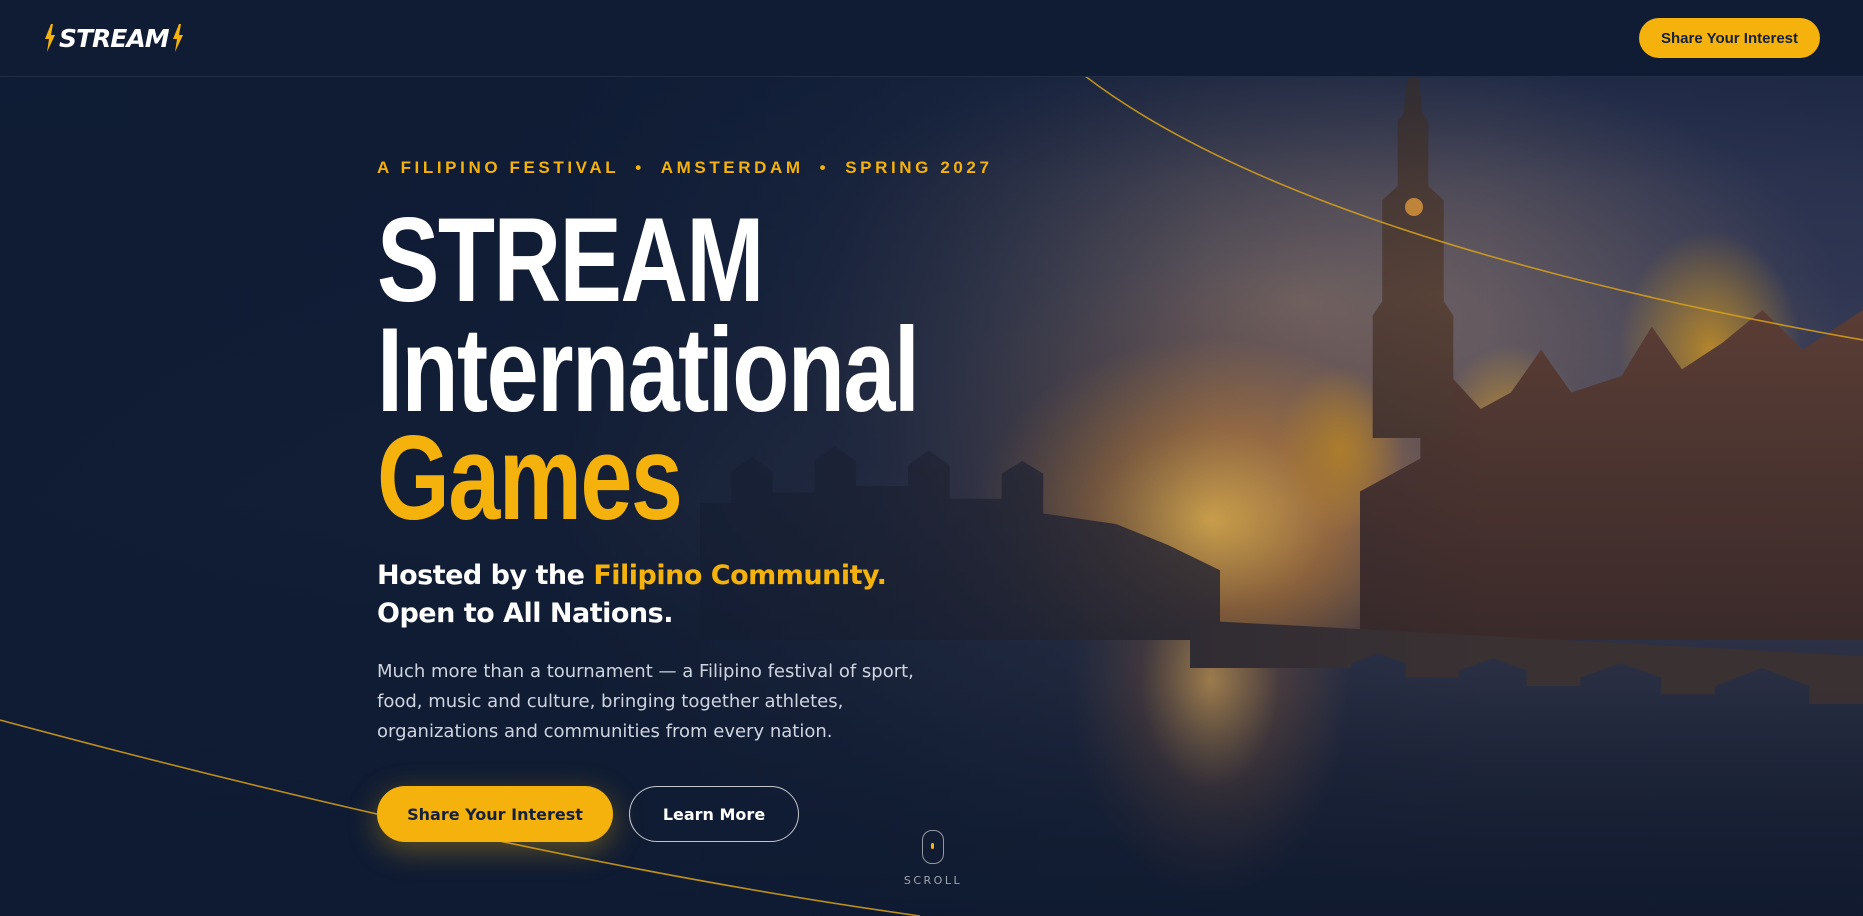  I want to click on title-line-games: Games, so click(530, 478).